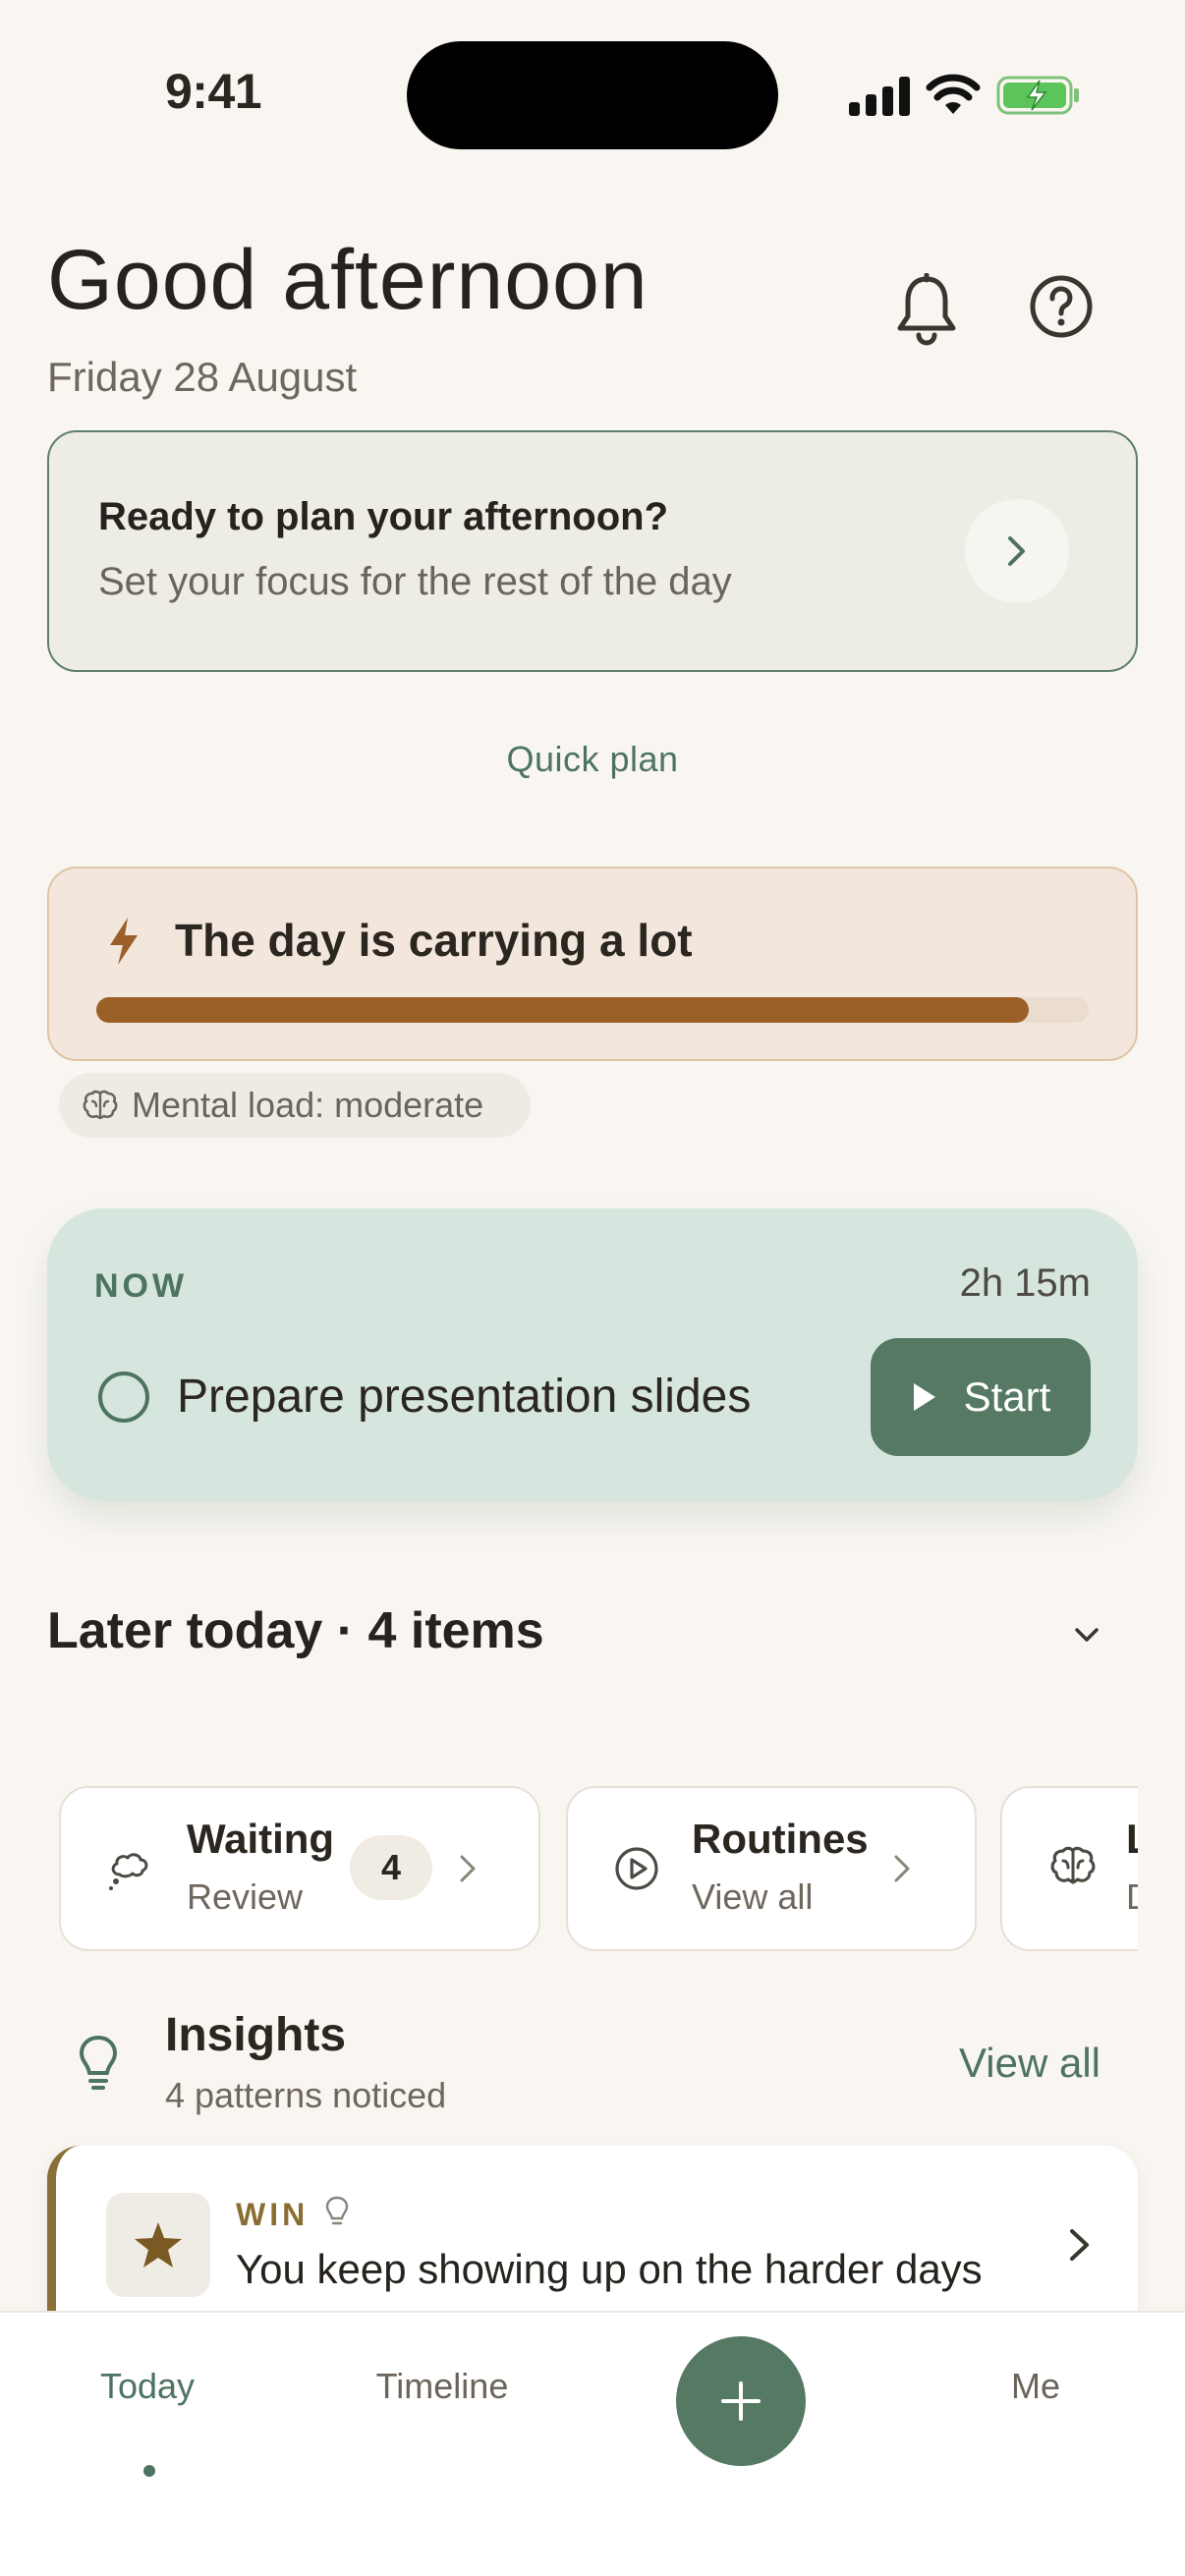 Image resolution: width=1185 pixels, height=2576 pixels. Describe the element at coordinates (384, 516) in the screenshot. I see `plan-card-title: Ready to plan your afternoon?` at that location.